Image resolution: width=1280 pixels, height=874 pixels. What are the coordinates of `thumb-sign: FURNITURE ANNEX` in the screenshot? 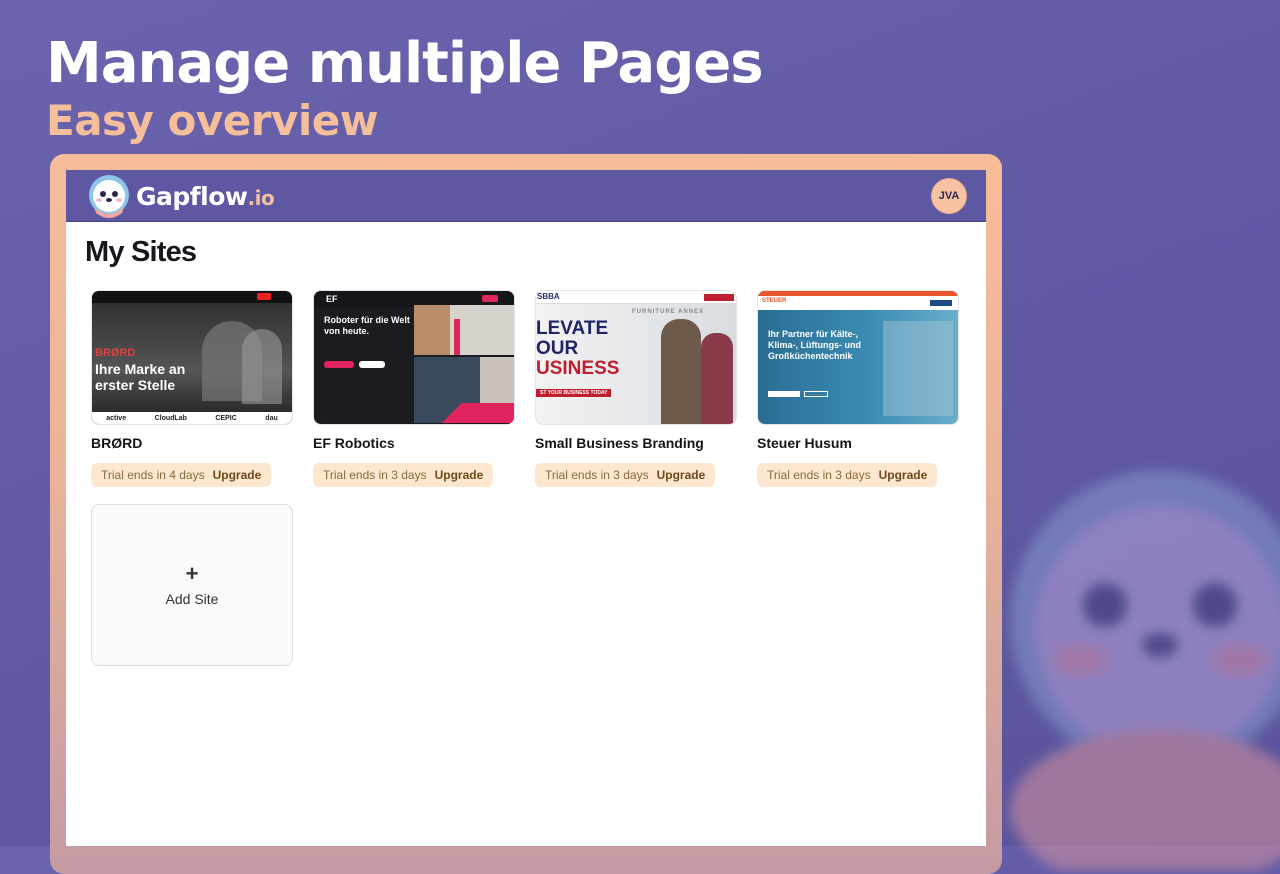 It's located at (668, 312).